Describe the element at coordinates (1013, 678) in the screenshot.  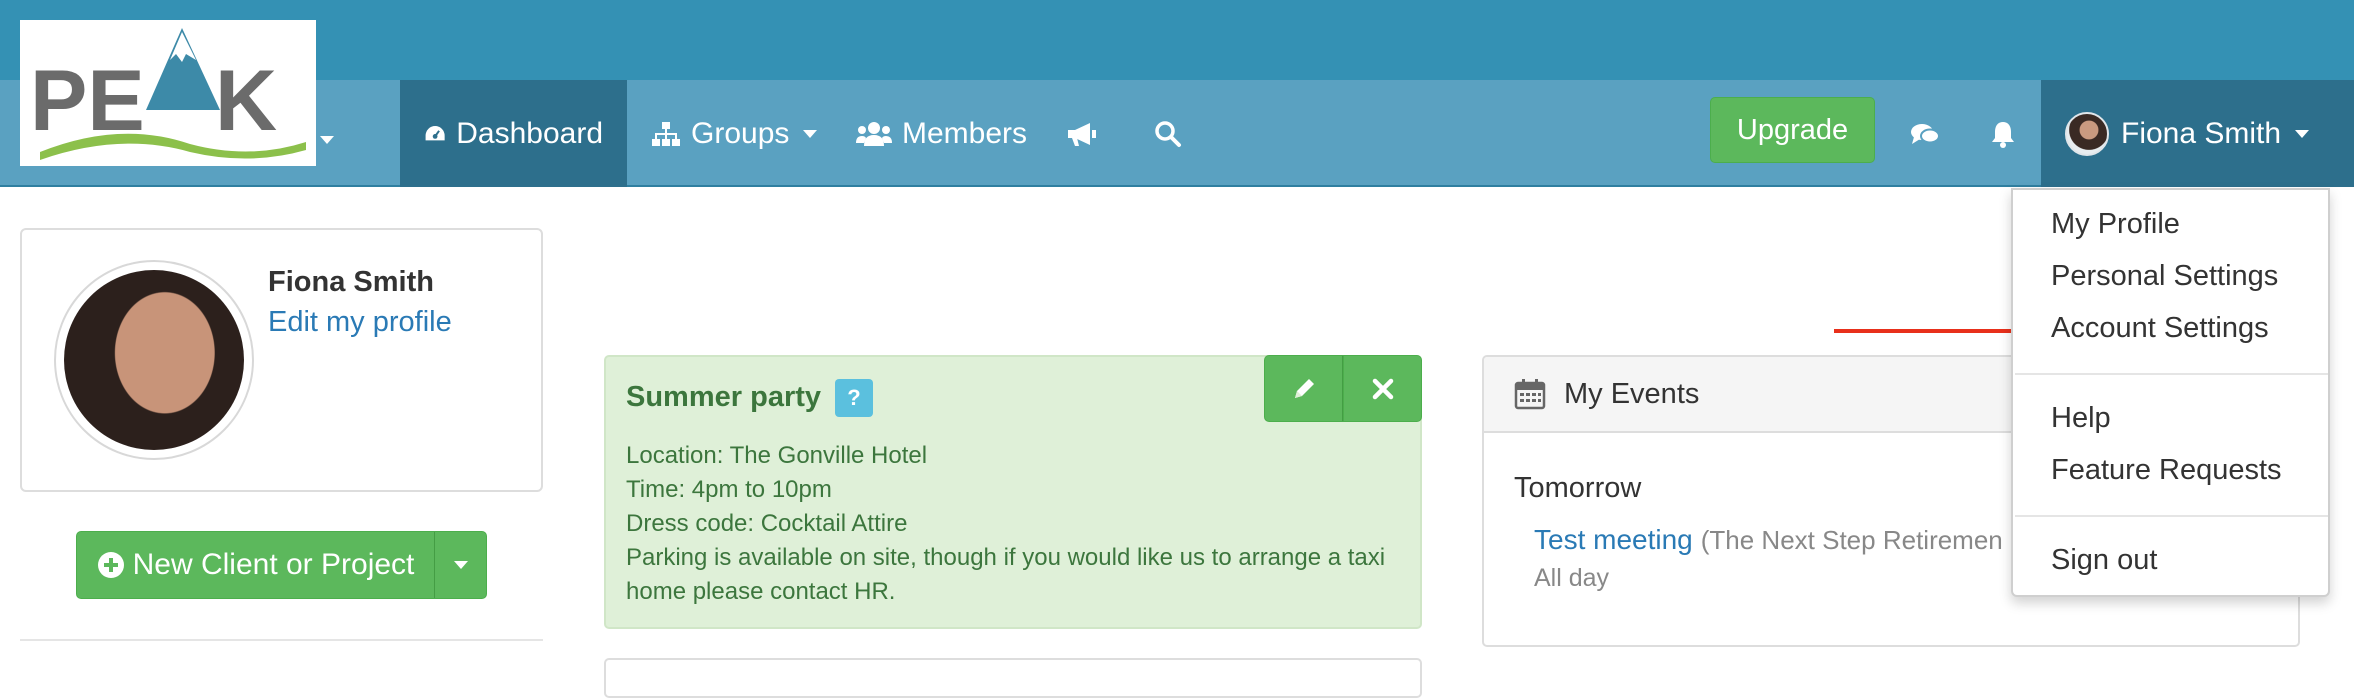
I see `next-card` at that location.